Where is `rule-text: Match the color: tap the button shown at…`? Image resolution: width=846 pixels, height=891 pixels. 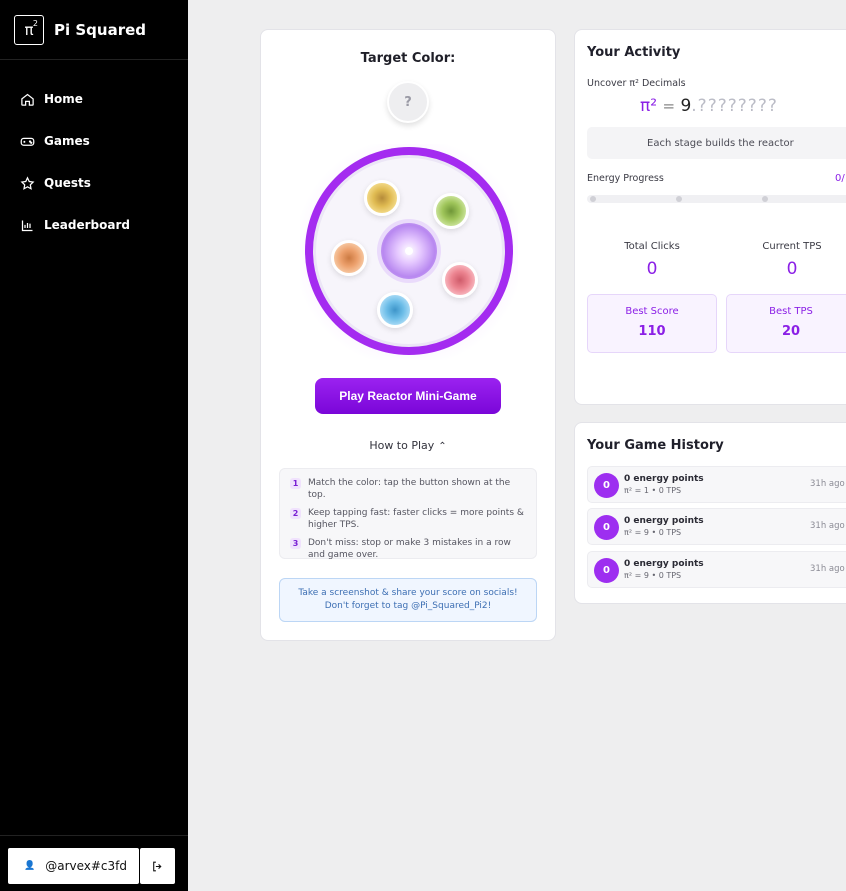
rule-text: Match the color: tap the button shown at… is located at coordinates (409, 489).